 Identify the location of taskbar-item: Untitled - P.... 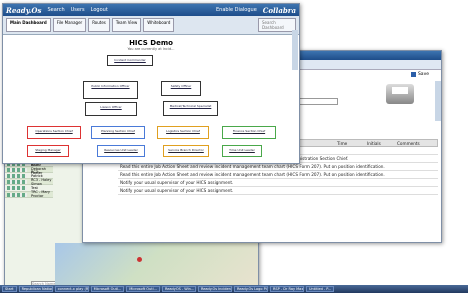
(320, 289).